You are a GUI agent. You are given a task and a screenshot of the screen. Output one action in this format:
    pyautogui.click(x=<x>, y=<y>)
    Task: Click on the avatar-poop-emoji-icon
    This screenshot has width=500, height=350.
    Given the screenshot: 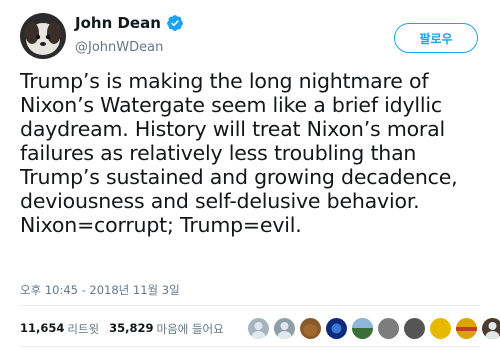 What is the action you would take?
    pyautogui.click(x=310, y=328)
    